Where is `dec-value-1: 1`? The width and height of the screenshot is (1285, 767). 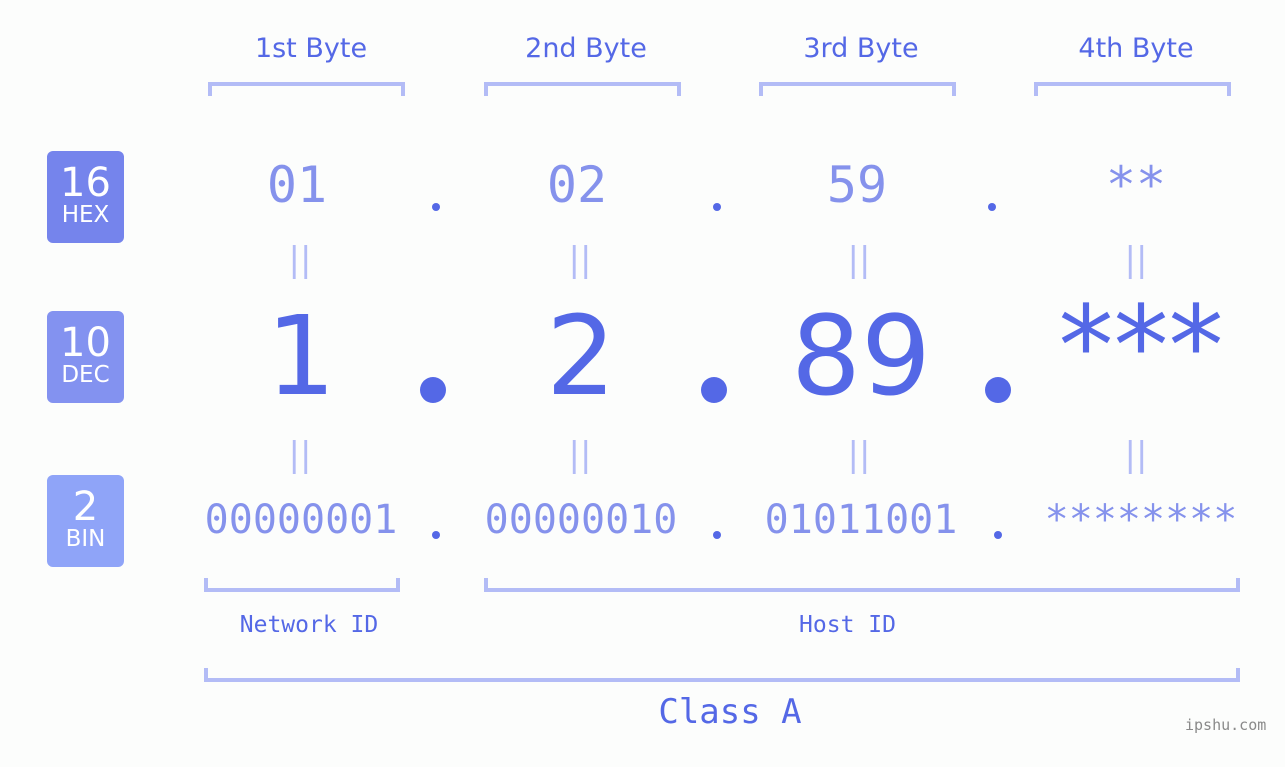 dec-value-1: 1 is located at coordinates (301, 356).